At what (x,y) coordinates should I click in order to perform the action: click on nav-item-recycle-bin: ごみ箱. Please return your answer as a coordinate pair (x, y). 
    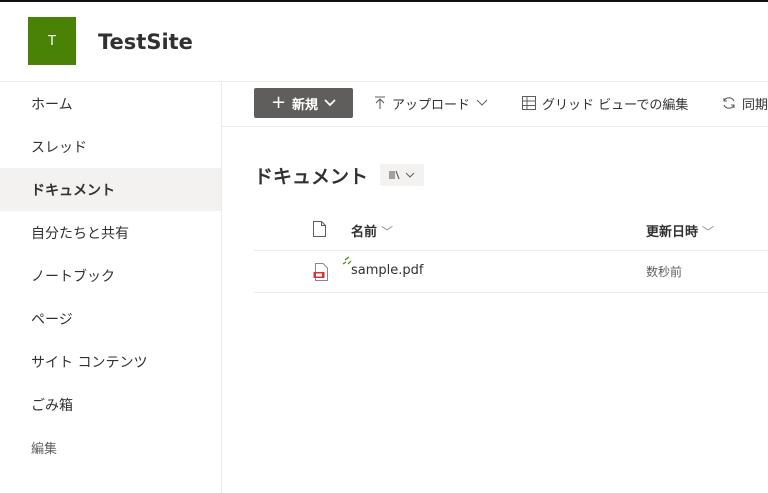
    Looking at the image, I should click on (110, 404).